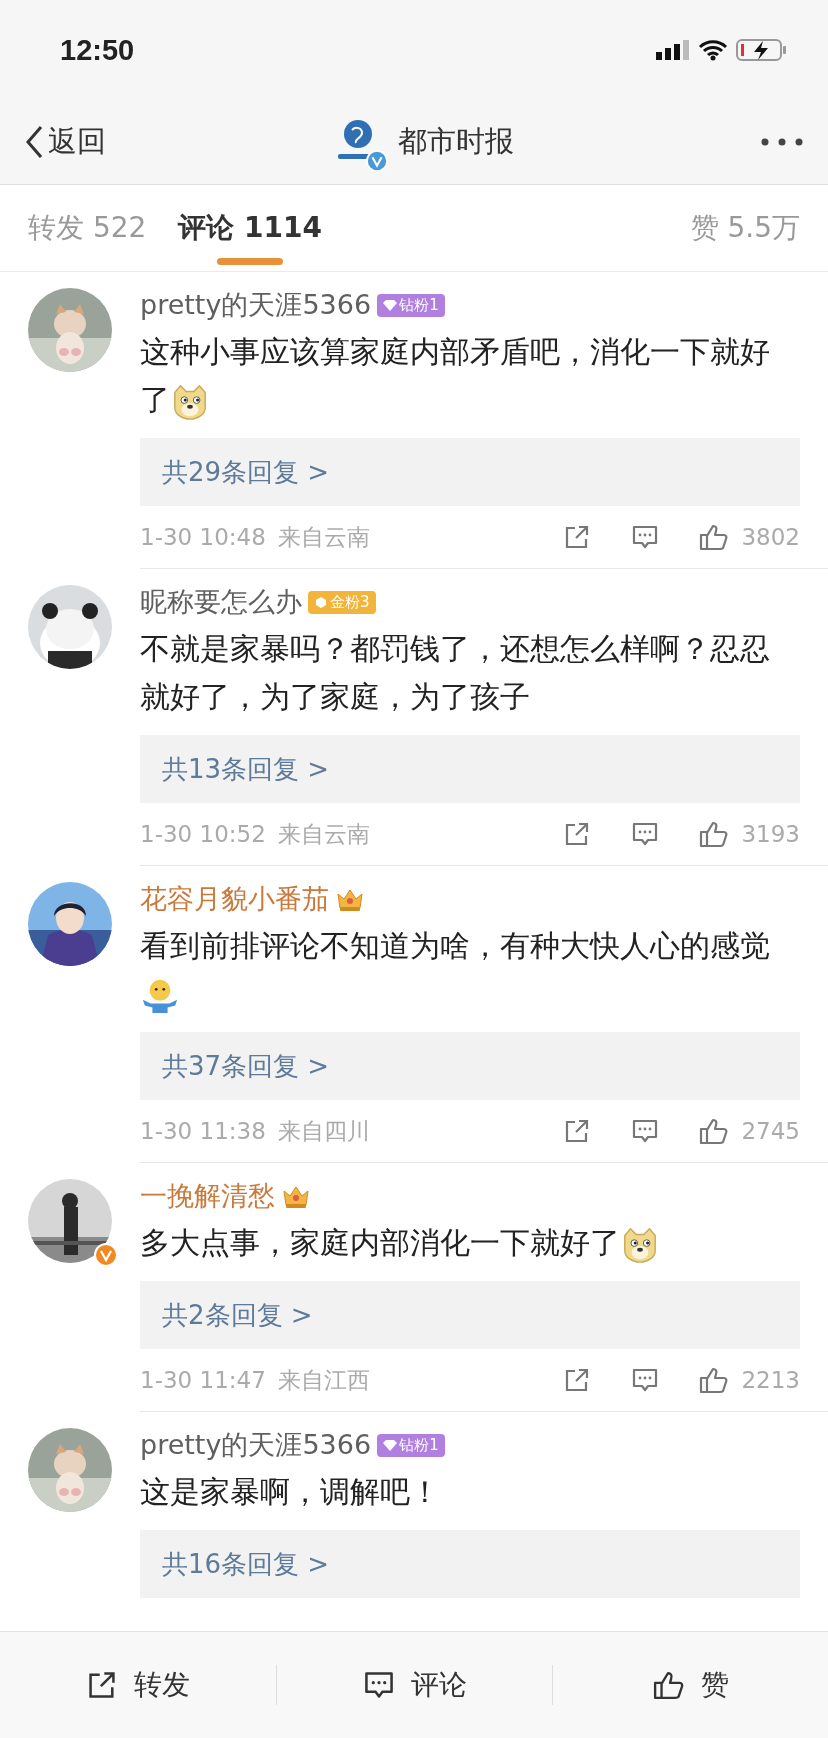  What do you see at coordinates (203, 1131) in the screenshot?
I see `comment-time: 1-30 11:38` at bounding box center [203, 1131].